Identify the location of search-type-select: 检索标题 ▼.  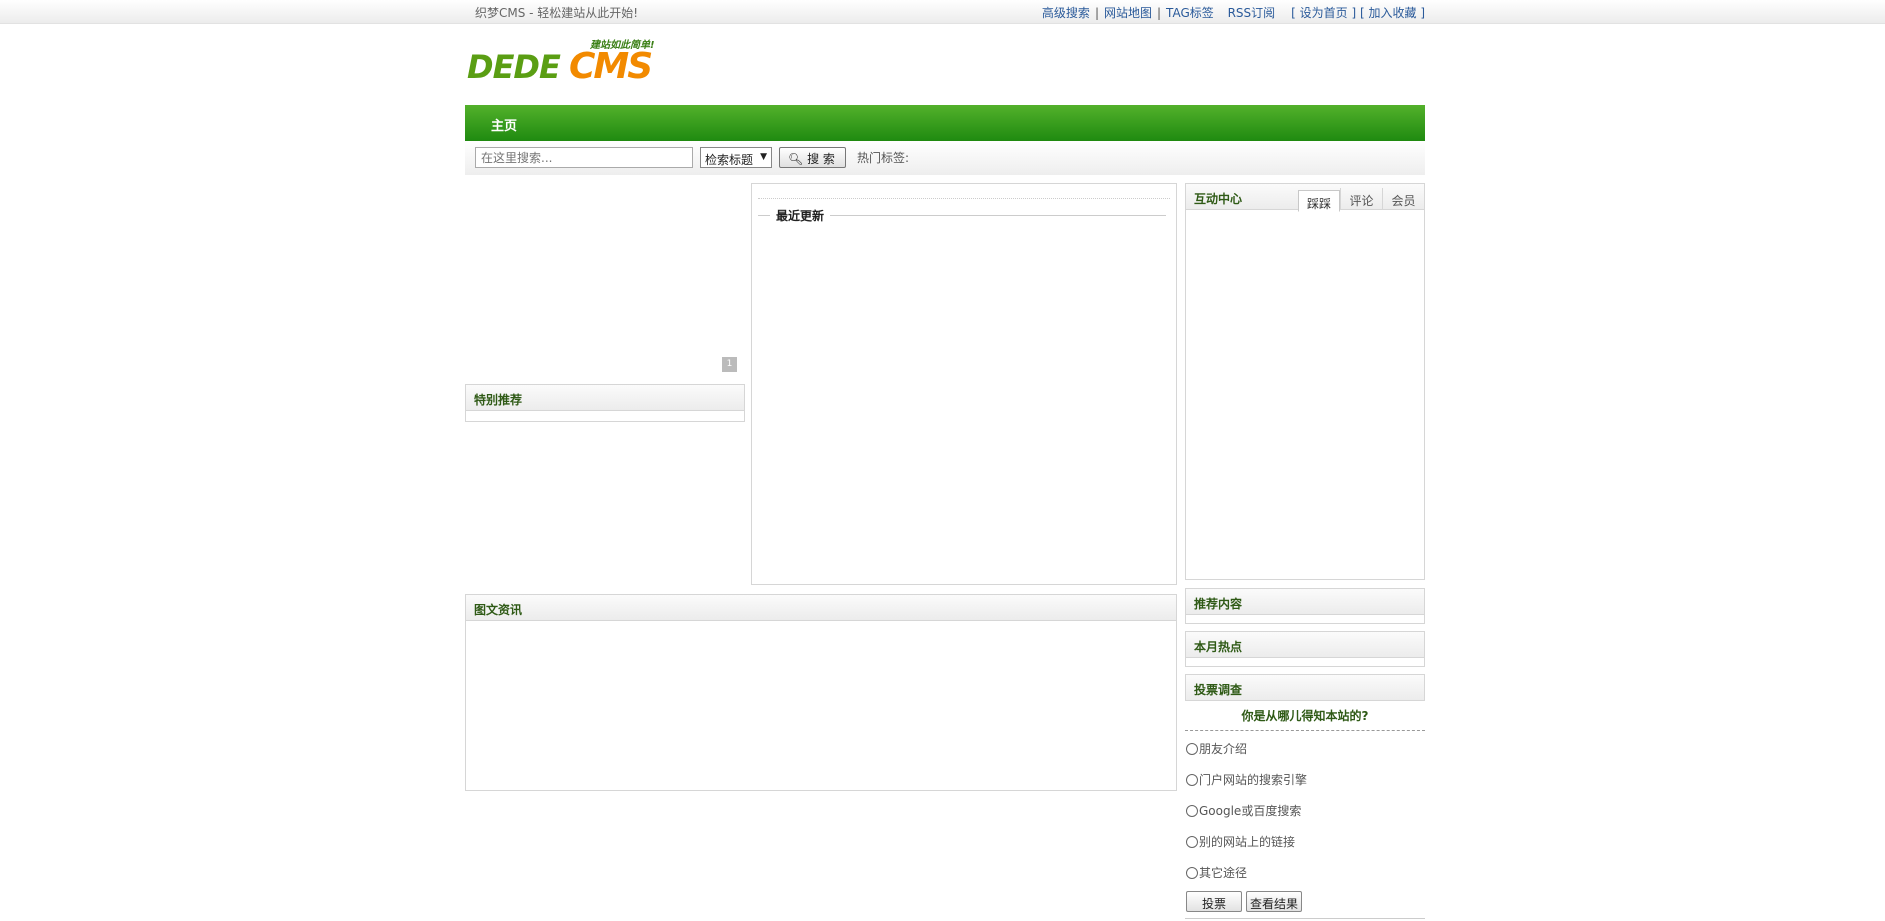
(736, 157).